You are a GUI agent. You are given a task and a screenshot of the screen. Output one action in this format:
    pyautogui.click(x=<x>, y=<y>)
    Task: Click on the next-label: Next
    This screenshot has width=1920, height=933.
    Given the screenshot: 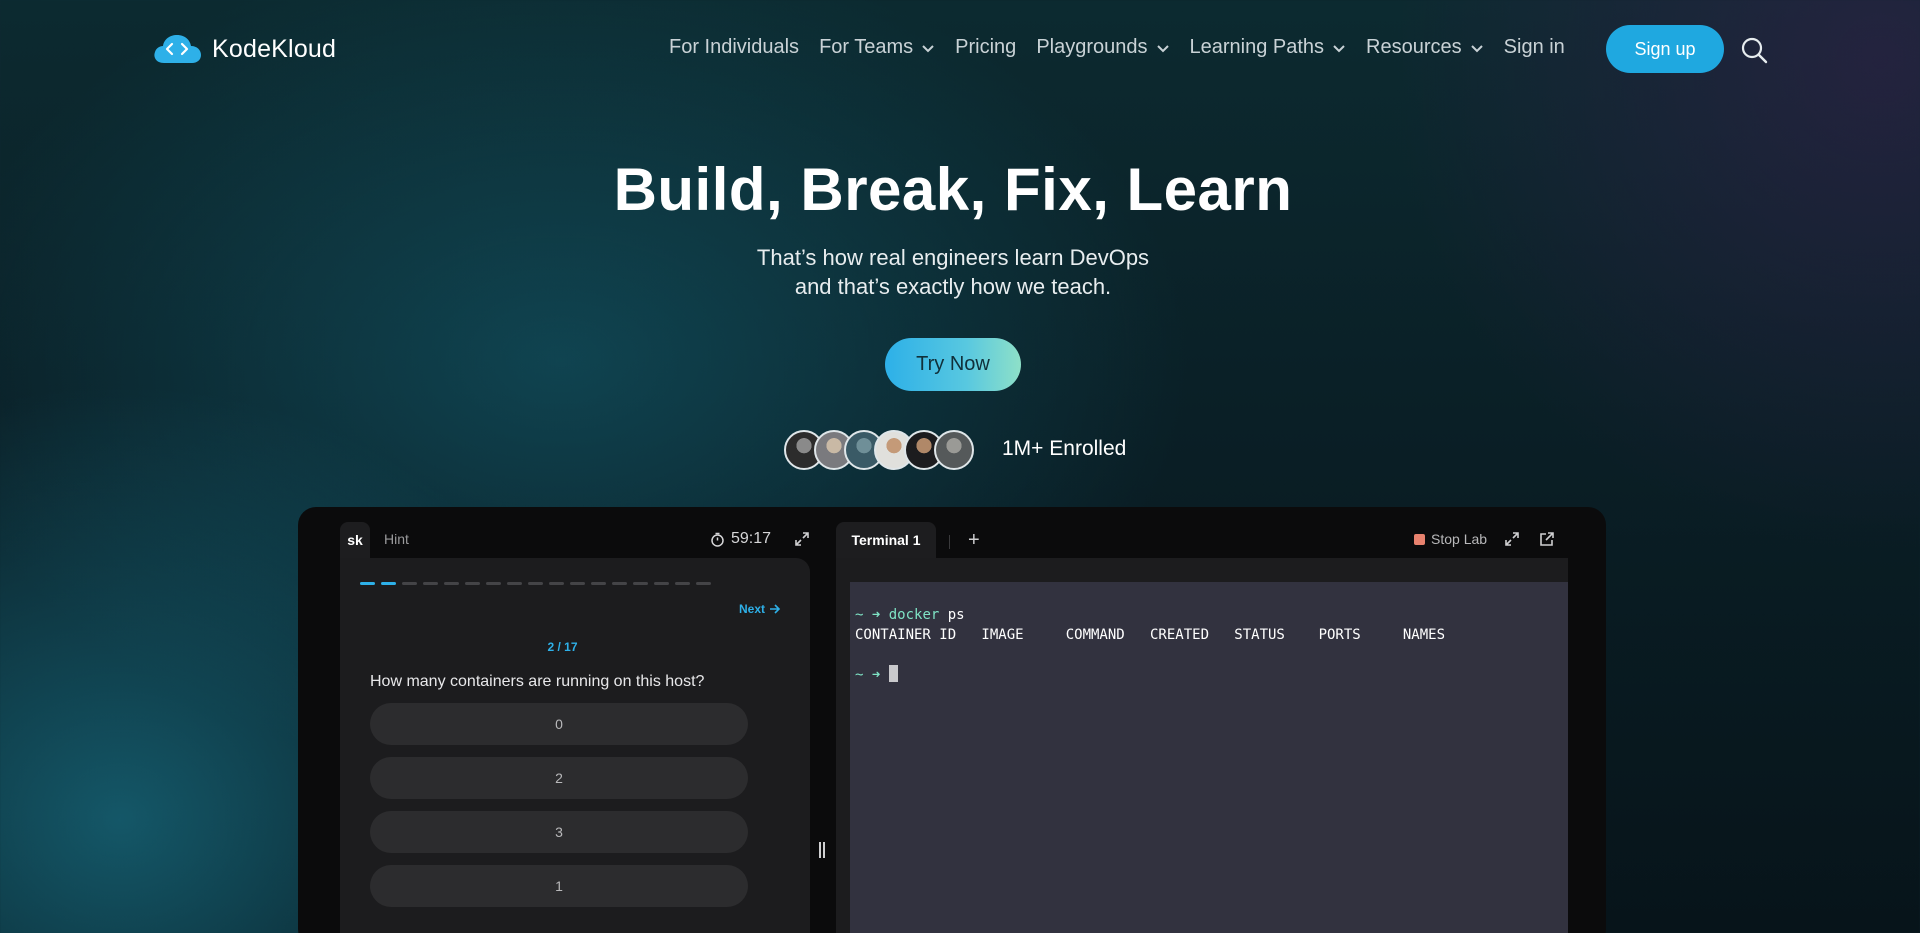 What is the action you would take?
    pyautogui.click(x=752, y=609)
    